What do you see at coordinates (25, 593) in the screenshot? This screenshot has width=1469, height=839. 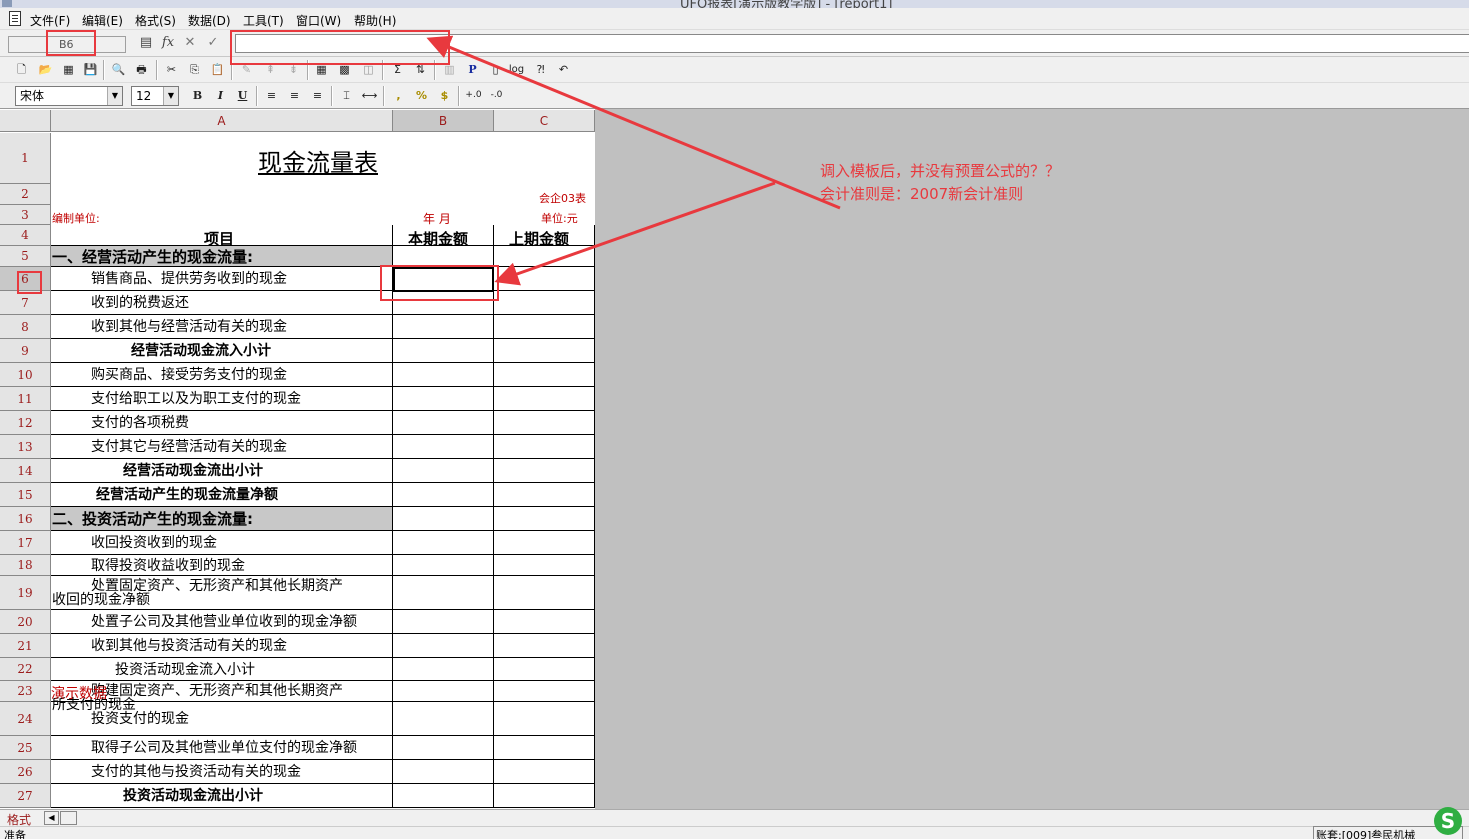 I see `row-header: 19` at bounding box center [25, 593].